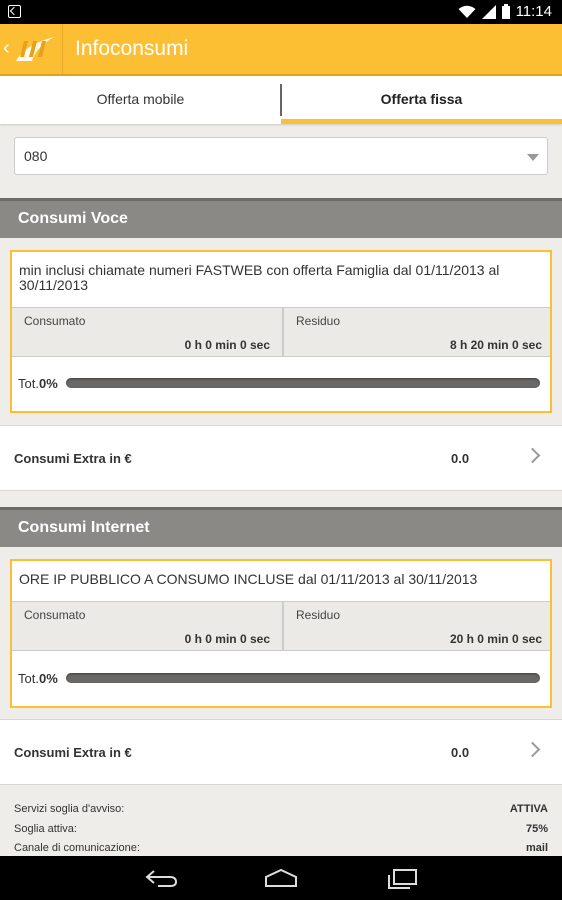  Describe the element at coordinates (281, 458) in the screenshot. I see `extra-cost-row-voce: Consumi Extra in € 0.0` at that location.